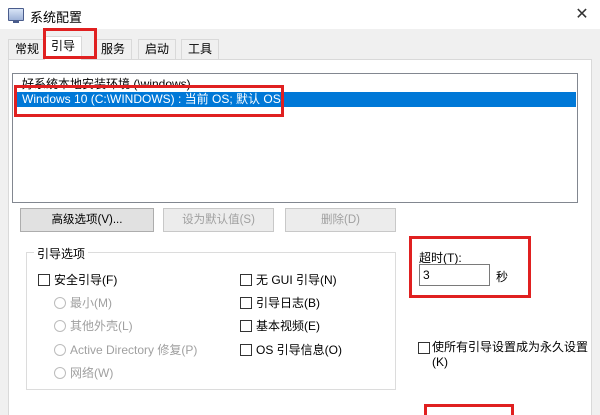  I want to click on no-gui-checkbox: 无 GUI 引导(N), so click(288, 281).